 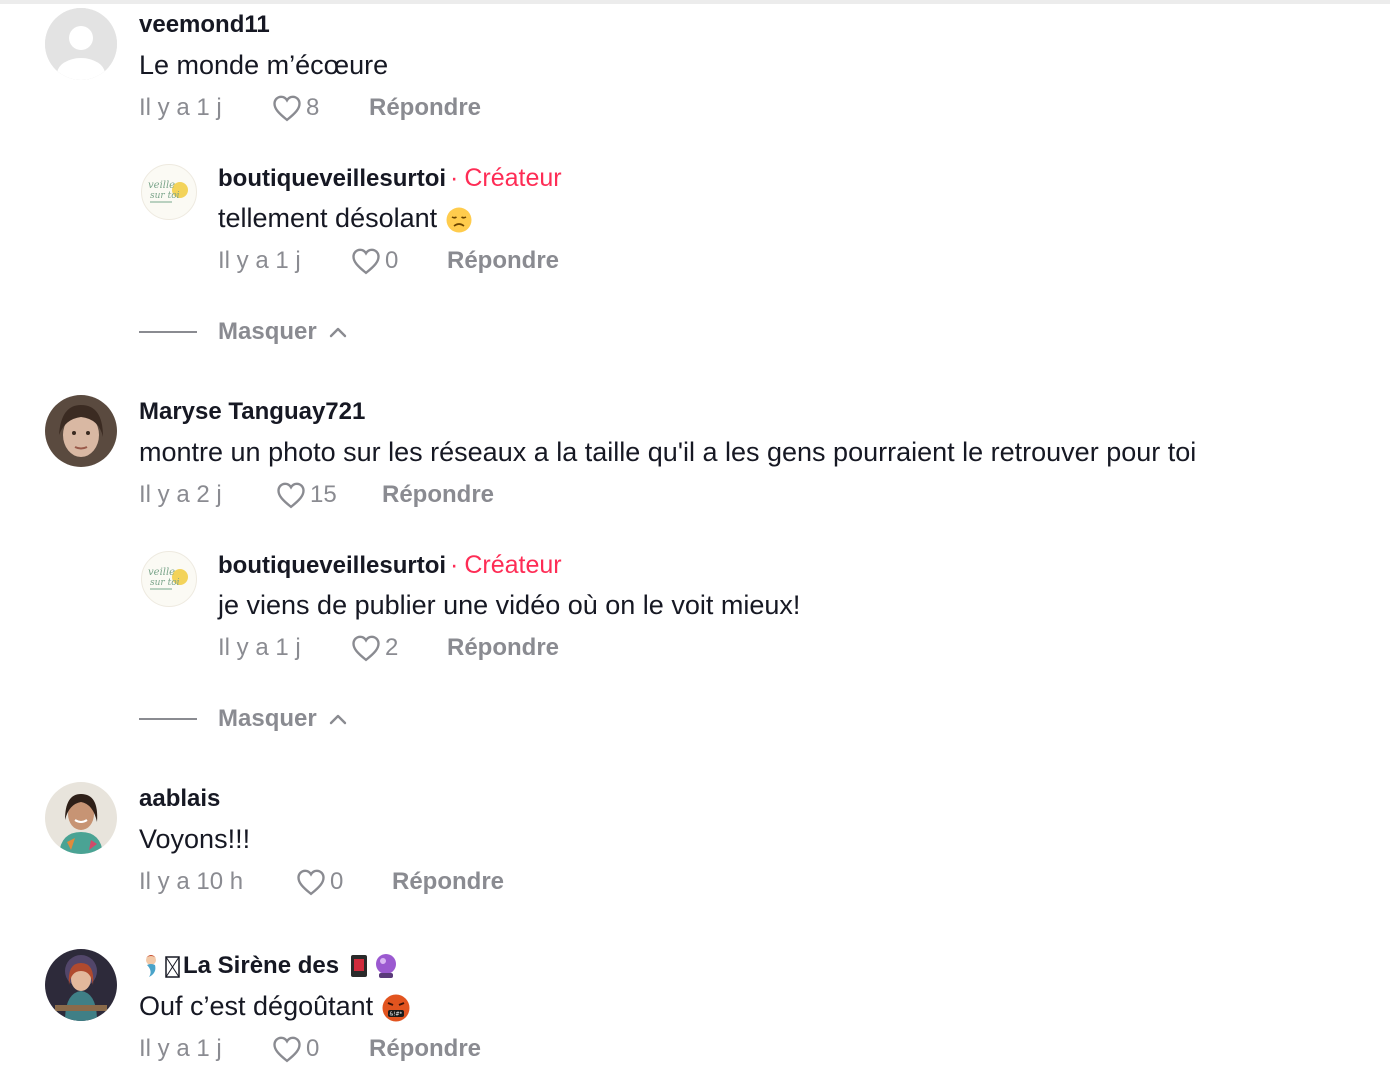 I want to click on mermaid-emoji-icon, so click(x=151, y=966).